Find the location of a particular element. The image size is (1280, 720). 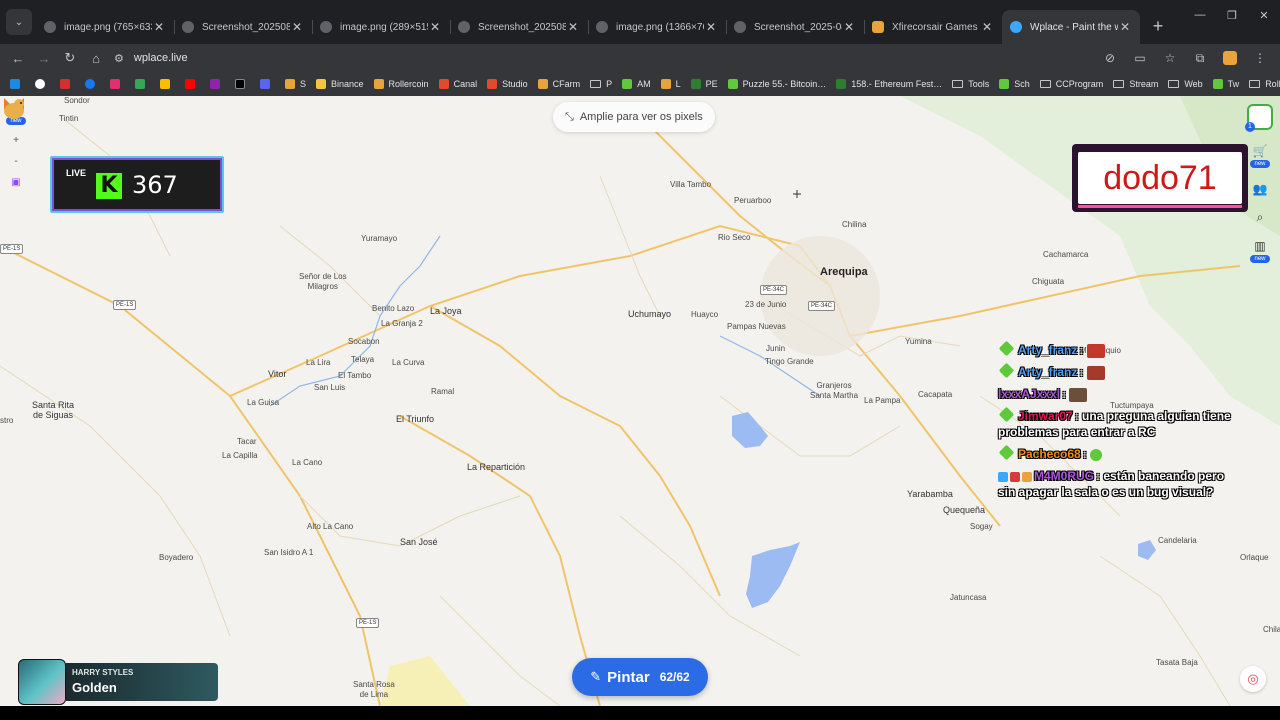

site-info-icon: ⚙ is located at coordinates (119, 58).